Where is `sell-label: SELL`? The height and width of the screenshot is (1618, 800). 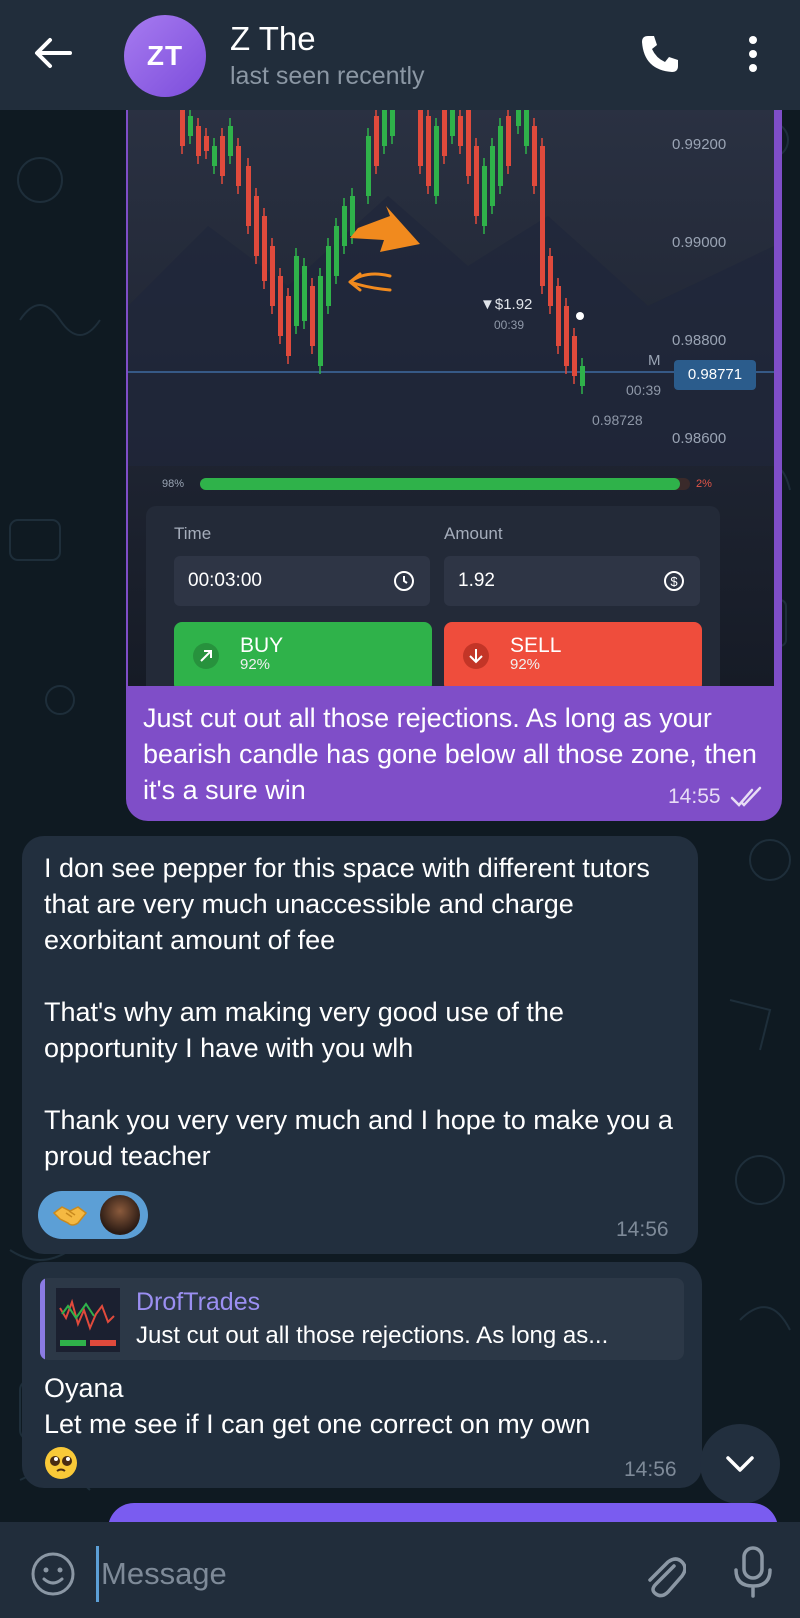 sell-label: SELL is located at coordinates (536, 645).